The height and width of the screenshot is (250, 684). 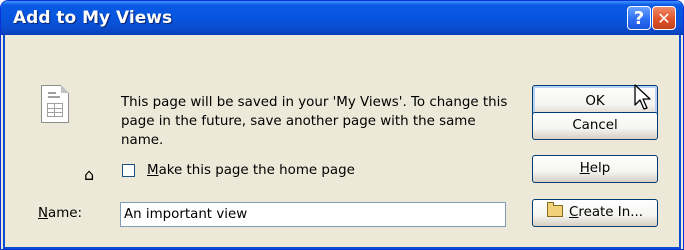 I want to click on home-icon: ⌂, so click(x=89, y=174).